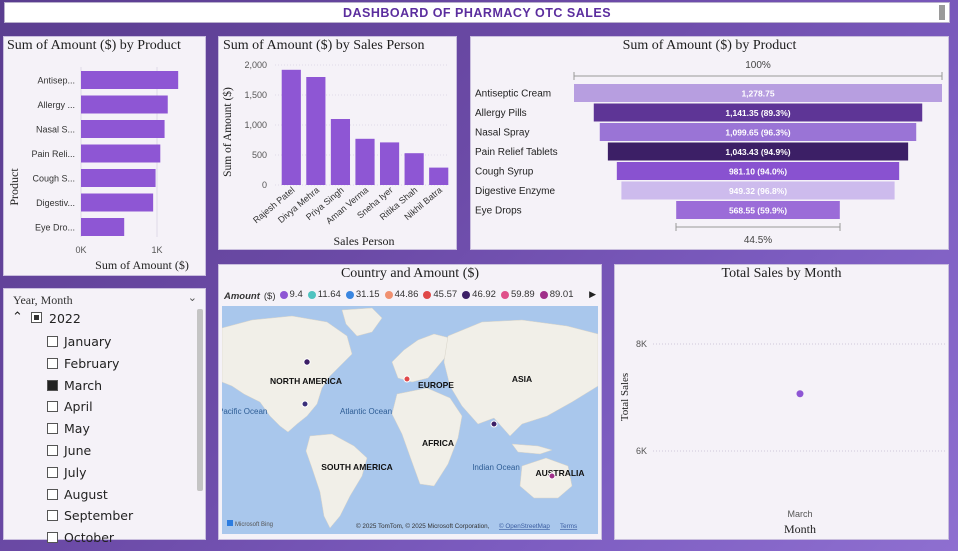  I want to click on funnel-category-label: Eye Drops, so click(498, 211).